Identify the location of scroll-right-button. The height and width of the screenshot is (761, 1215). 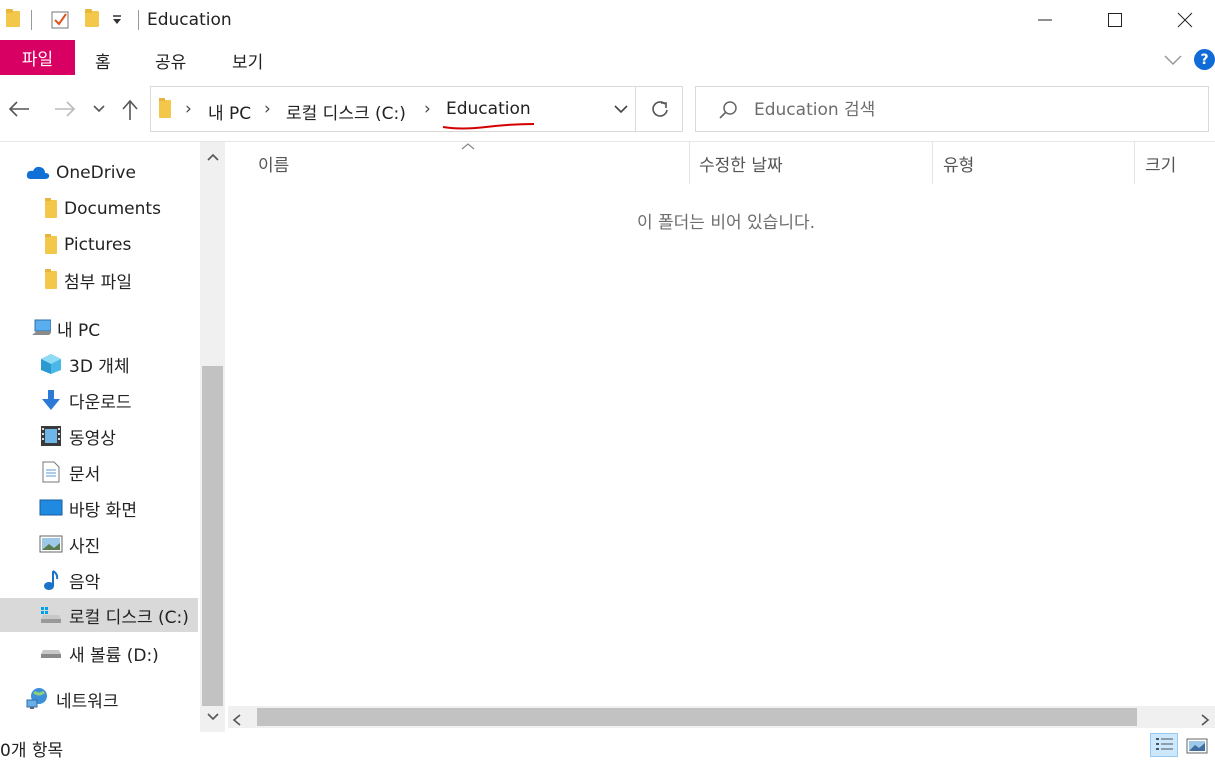
(1205, 720).